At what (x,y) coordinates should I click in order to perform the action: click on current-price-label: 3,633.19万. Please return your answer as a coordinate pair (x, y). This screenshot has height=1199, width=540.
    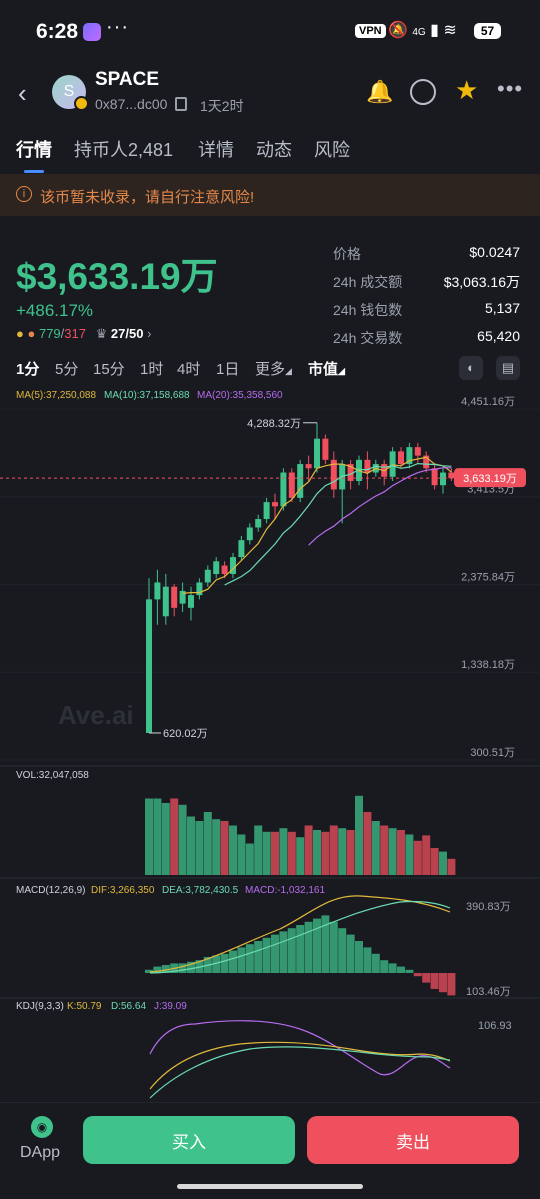
    Looking at the image, I should click on (490, 479).